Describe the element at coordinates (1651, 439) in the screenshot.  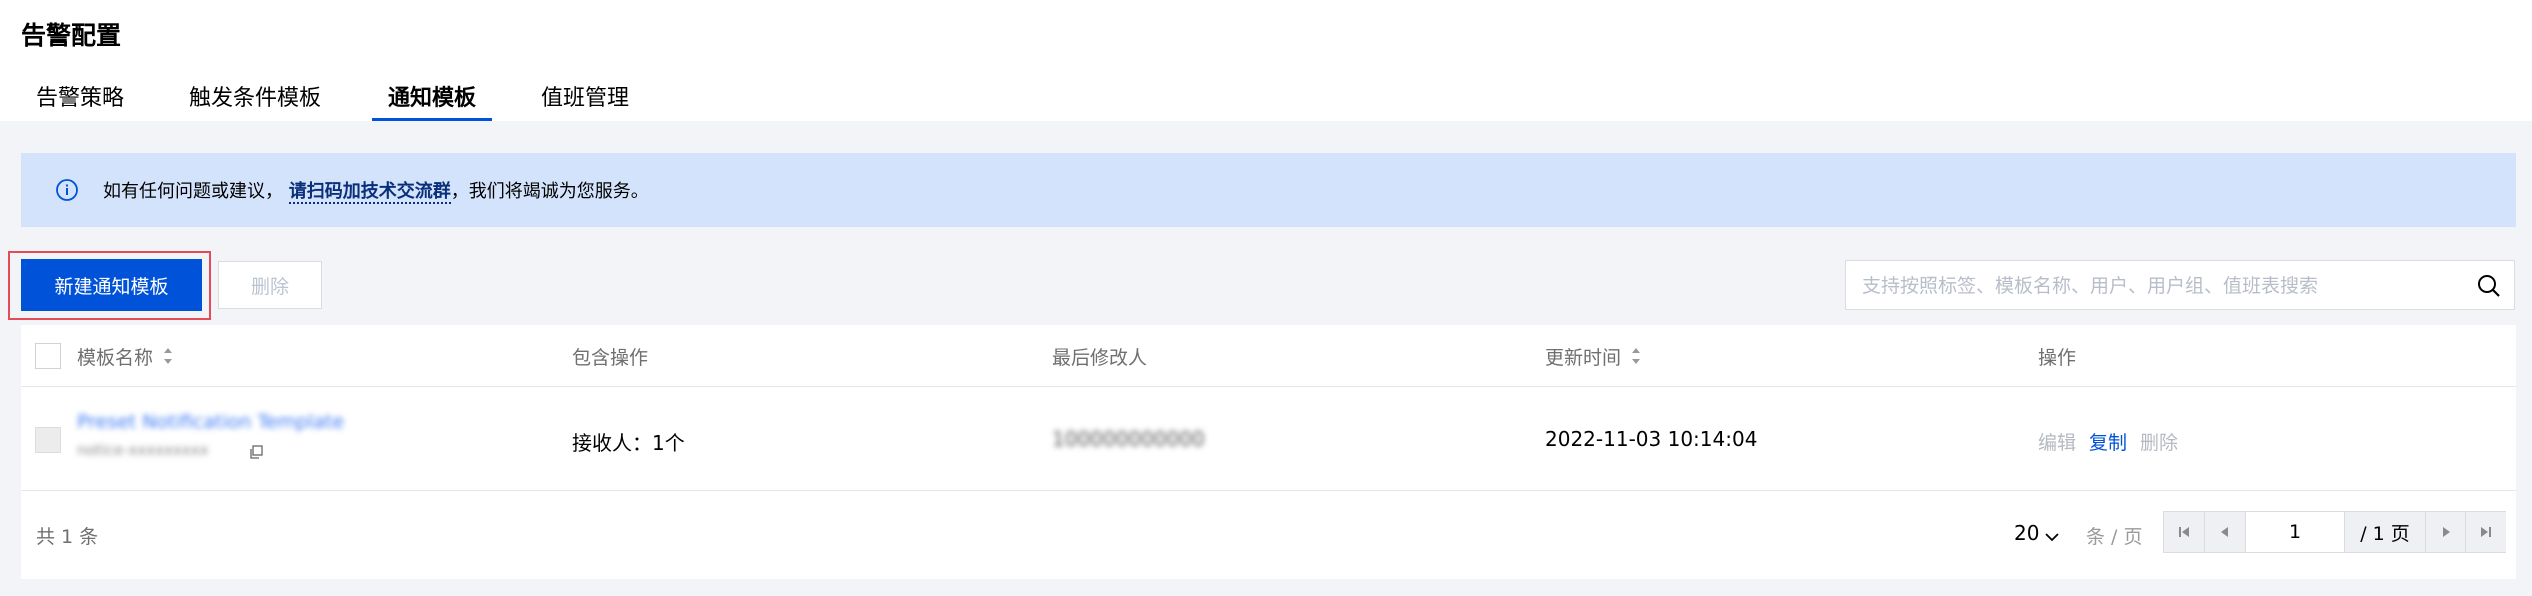
I see `updated-time-value: 2022-11-03 10:14:04` at that location.